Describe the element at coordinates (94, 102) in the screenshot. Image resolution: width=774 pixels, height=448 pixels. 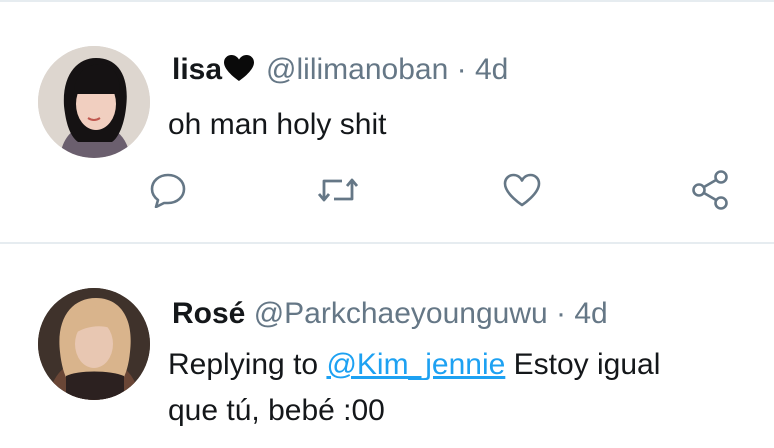
I see `avatar-lisa` at that location.